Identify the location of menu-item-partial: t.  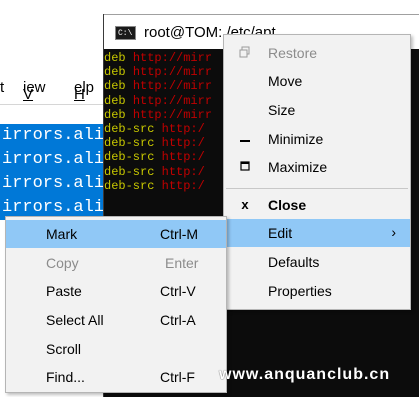
(2, 87).